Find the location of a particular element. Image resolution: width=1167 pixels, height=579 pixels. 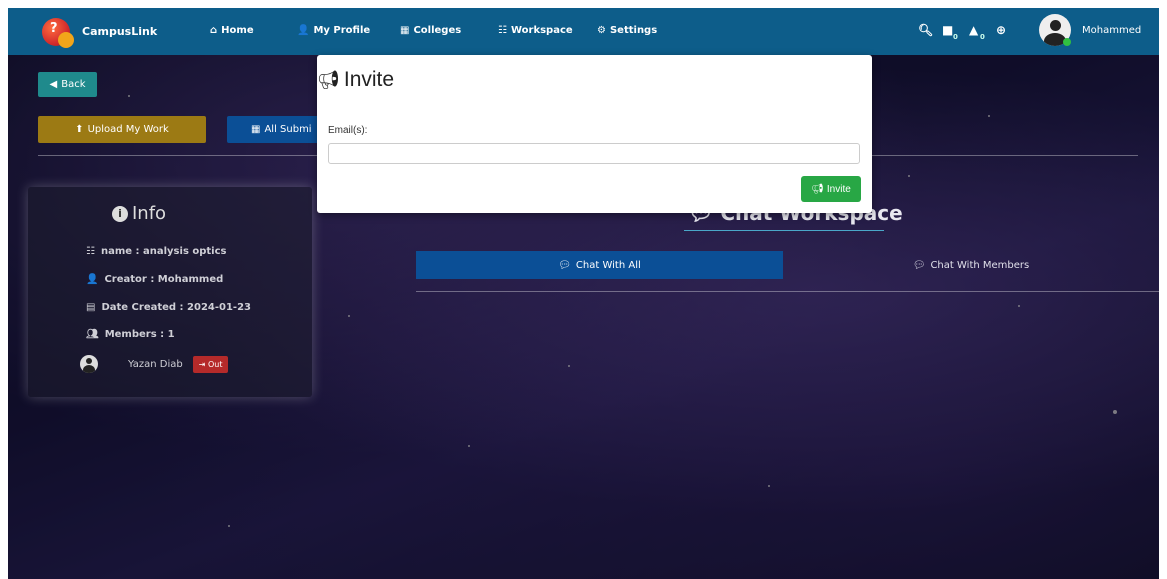

email-input is located at coordinates (594, 153).